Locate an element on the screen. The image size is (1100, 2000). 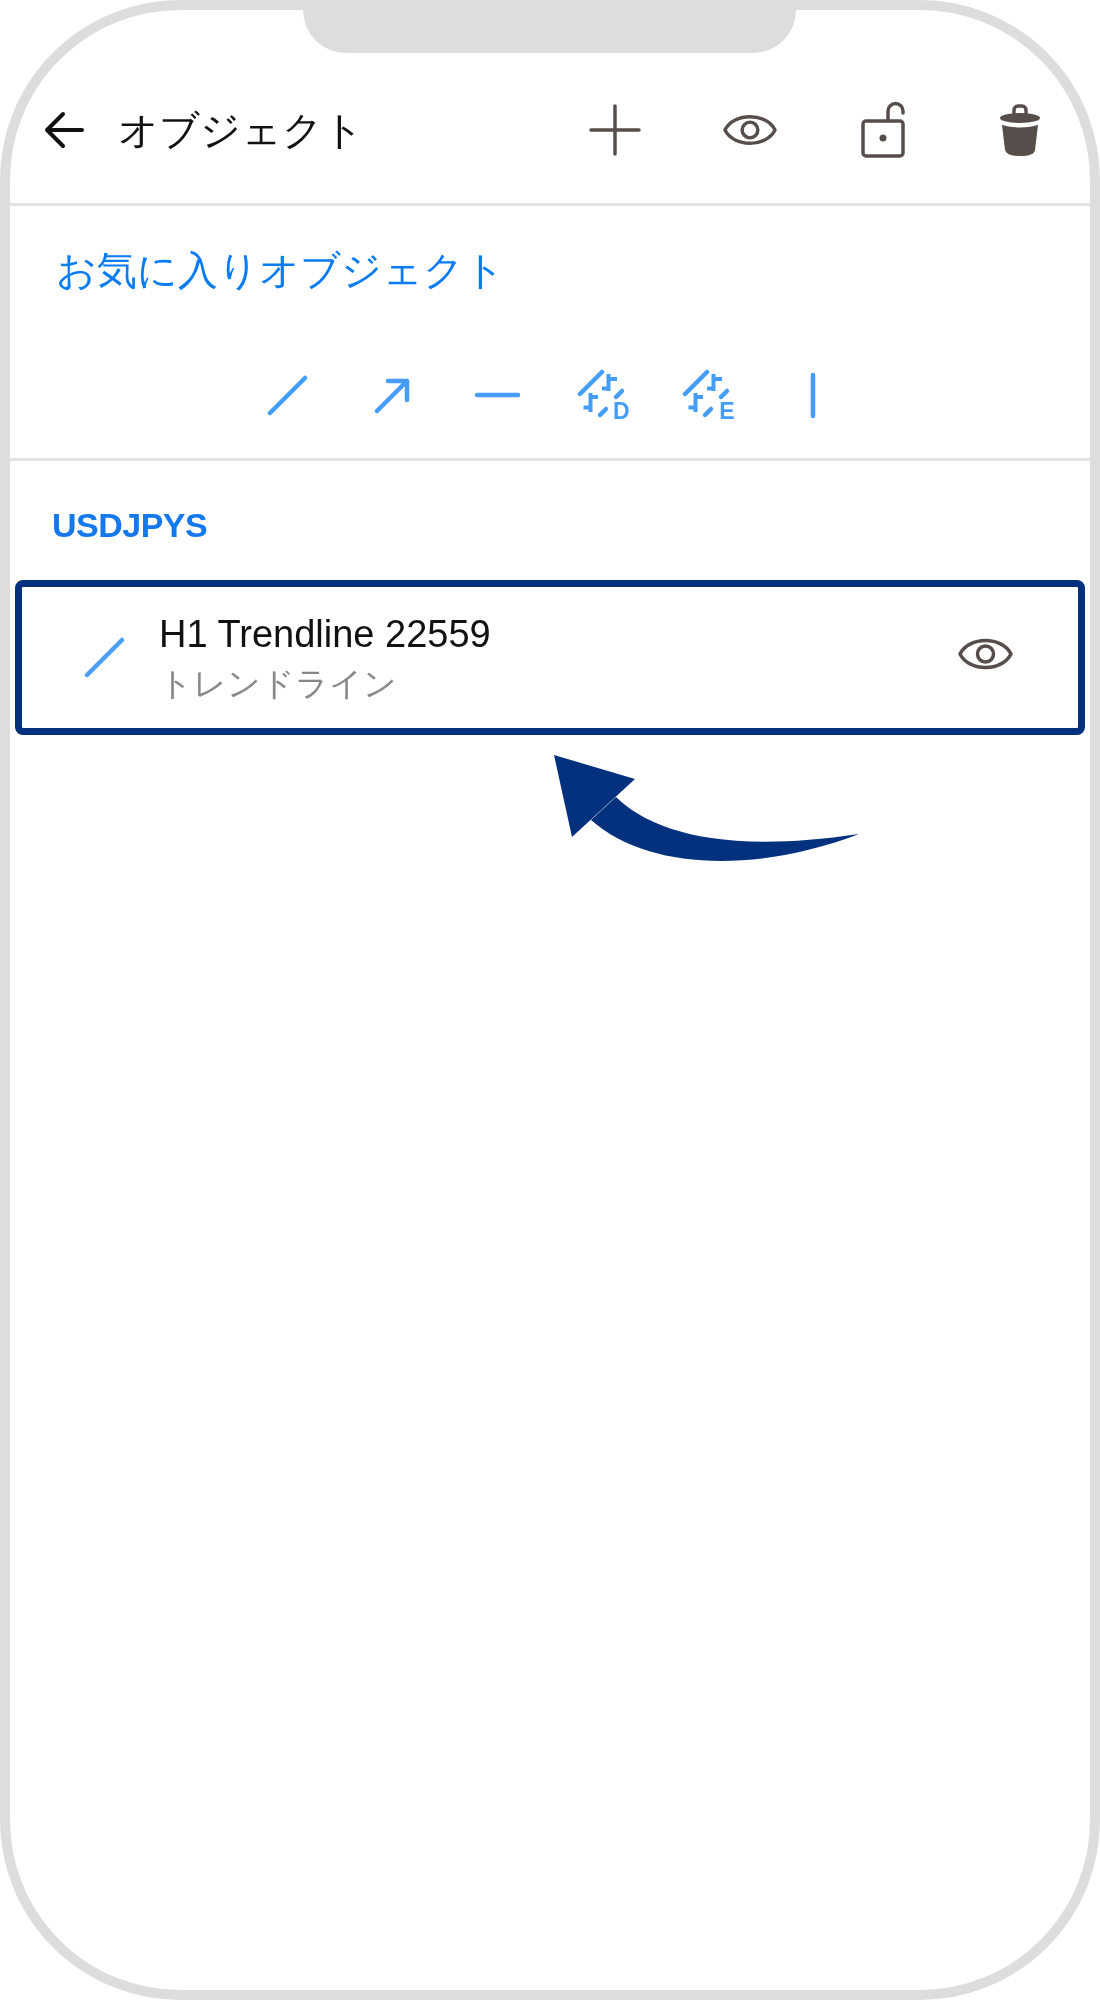
trash-icon is located at coordinates (1020, 129).